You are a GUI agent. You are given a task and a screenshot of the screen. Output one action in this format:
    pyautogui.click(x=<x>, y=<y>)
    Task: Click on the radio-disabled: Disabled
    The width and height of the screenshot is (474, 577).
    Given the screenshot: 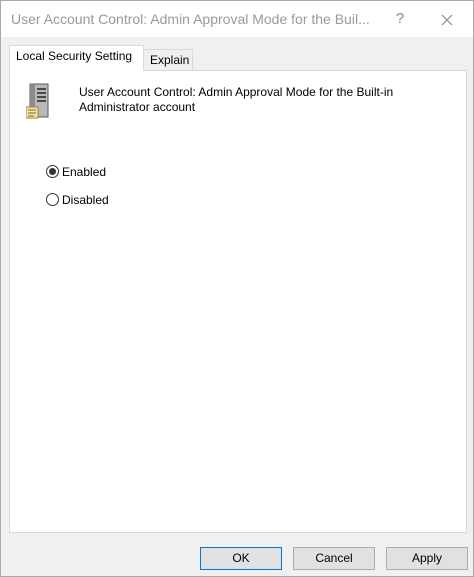 What is the action you would take?
    pyautogui.click(x=77, y=200)
    